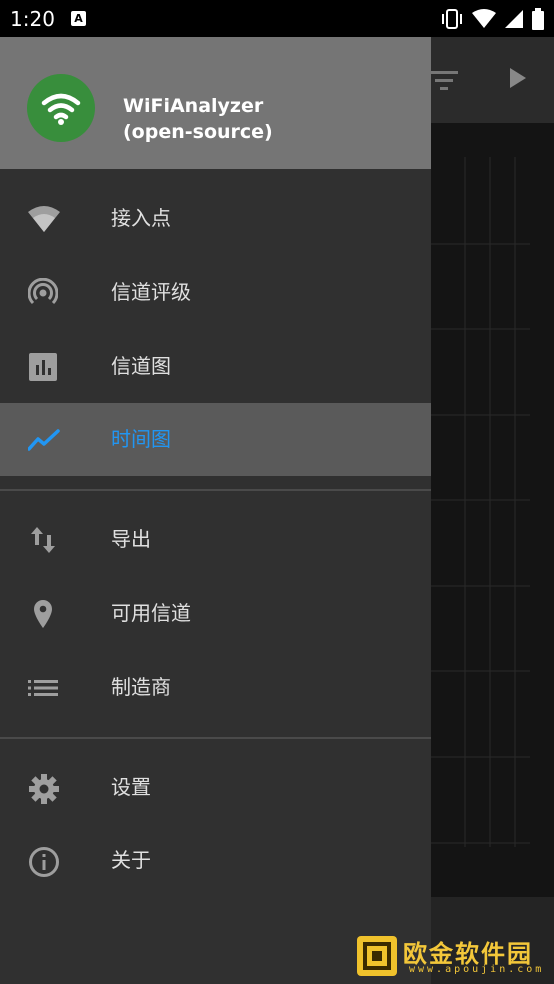  I want to click on menu-label: 信道评级, so click(151, 292).